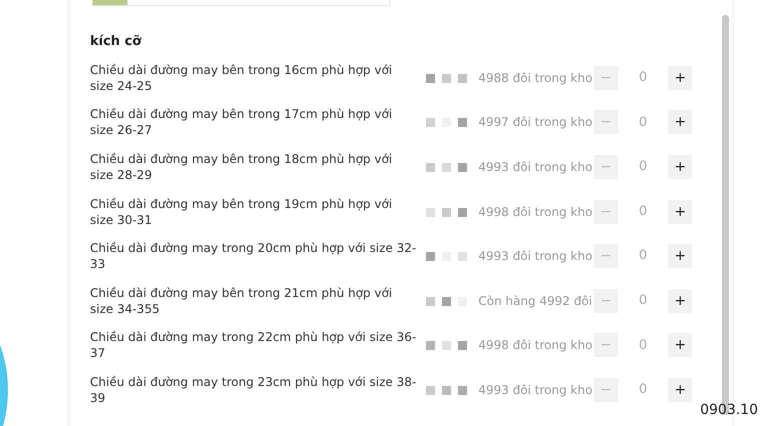 Image resolution: width=768 pixels, height=426 pixels. Describe the element at coordinates (242, 212) in the screenshot. I see `variant-label: Chiều dài đường may bên trong 19cm phù hợp với size 30-31` at that location.